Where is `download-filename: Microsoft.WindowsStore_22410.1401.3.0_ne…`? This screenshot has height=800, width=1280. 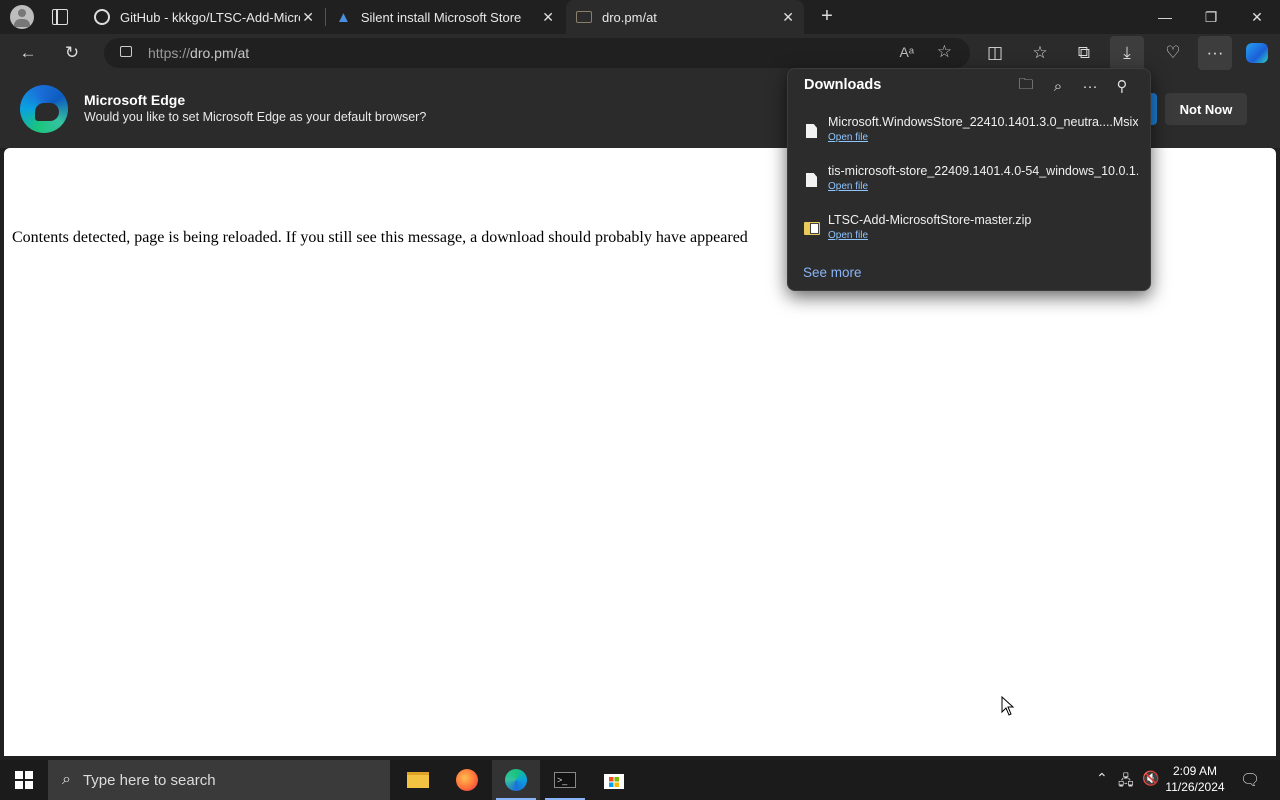
download-filename: Microsoft.WindowsStore_22410.1401.3.0_ne… is located at coordinates (983, 122).